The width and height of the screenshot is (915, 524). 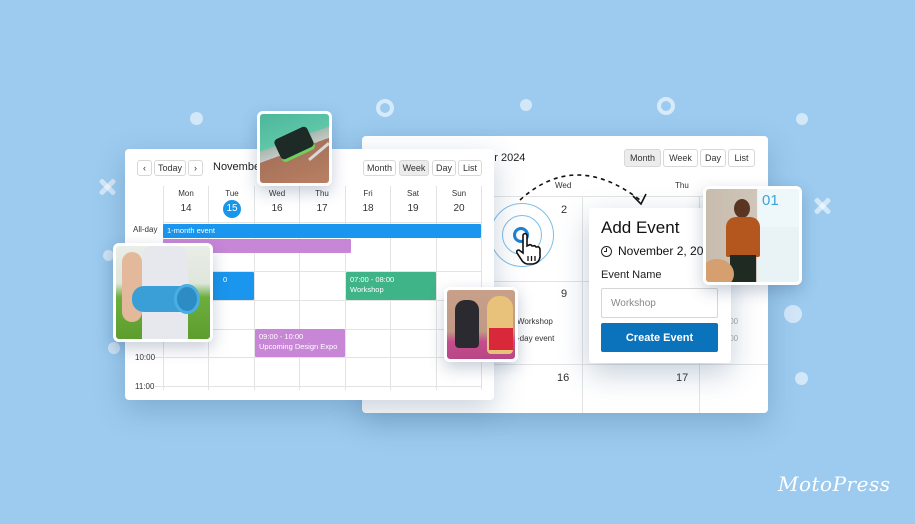 I want to click on event-time: 0, so click(x=225, y=279).